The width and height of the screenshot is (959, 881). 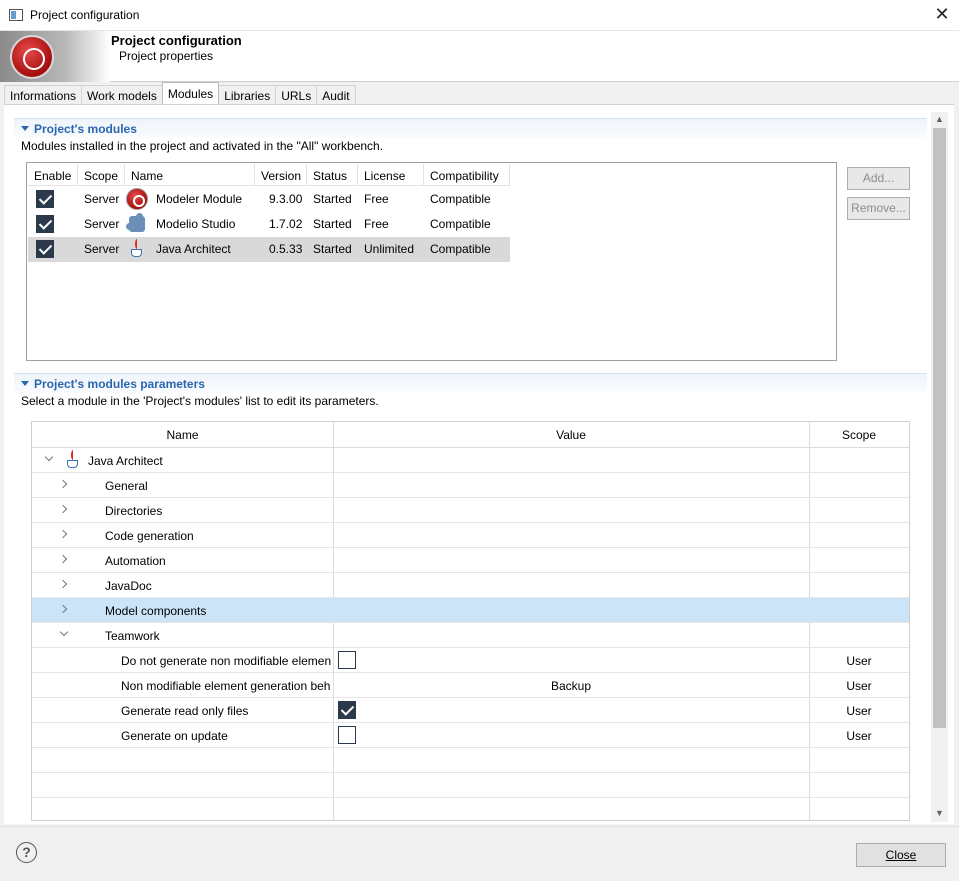 What do you see at coordinates (135, 222) in the screenshot?
I see `puzzle-piece-icon` at bounding box center [135, 222].